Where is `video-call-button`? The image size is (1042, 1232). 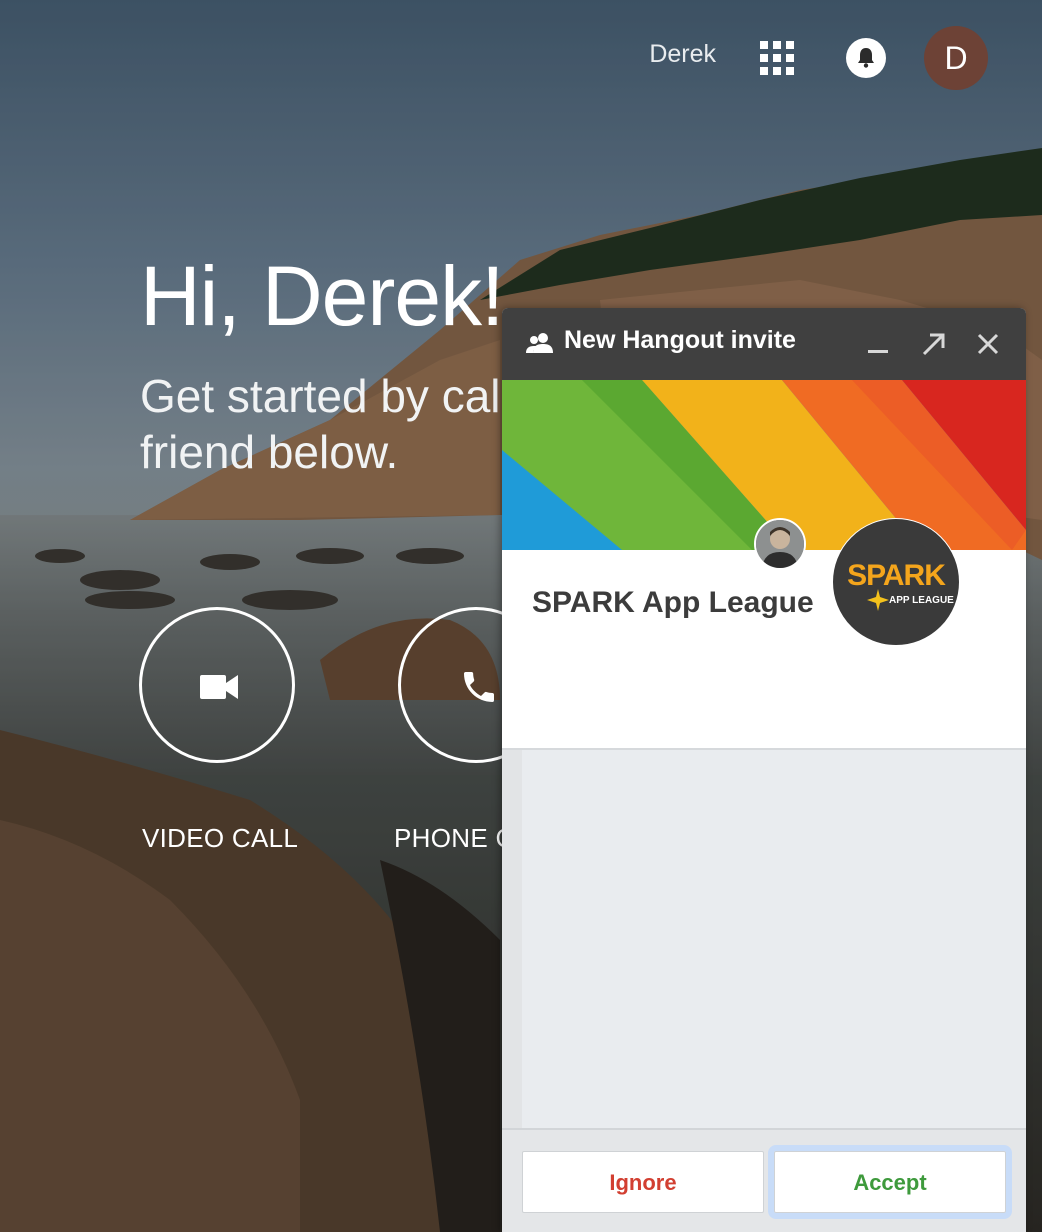
video-call-button is located at coordinates (217, 685).